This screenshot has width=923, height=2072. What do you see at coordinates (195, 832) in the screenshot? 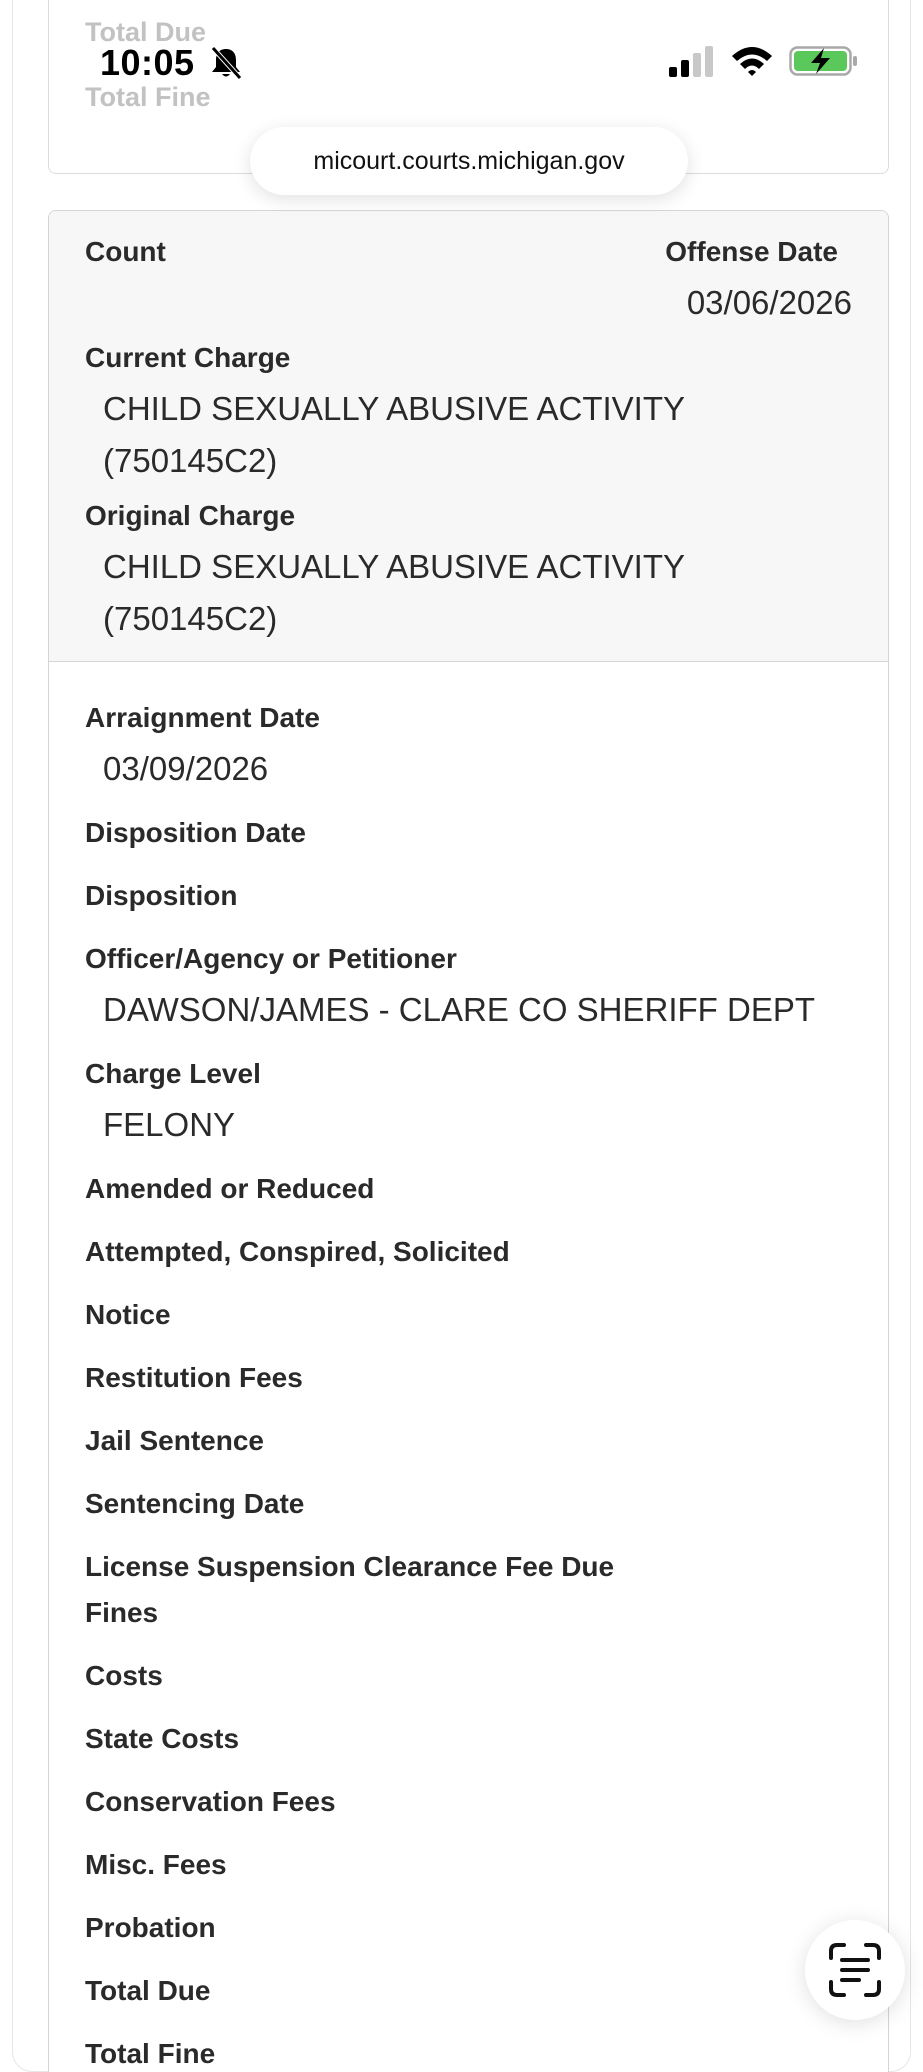
I see `disposition-date-label: Disposition Date` at bounding box center [195, 832].